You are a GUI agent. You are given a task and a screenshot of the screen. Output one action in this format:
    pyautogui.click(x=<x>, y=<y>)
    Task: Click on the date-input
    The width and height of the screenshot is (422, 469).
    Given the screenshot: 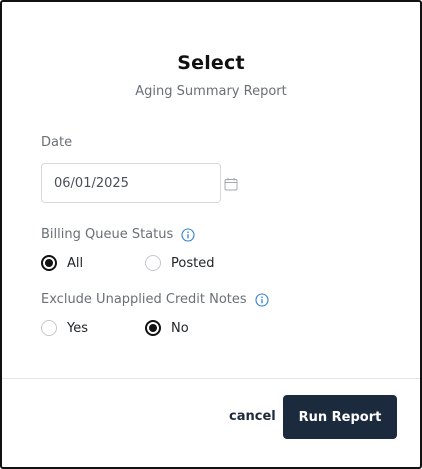 What is the action you would take?
    pyautogui.click(x=139, y=183)
    